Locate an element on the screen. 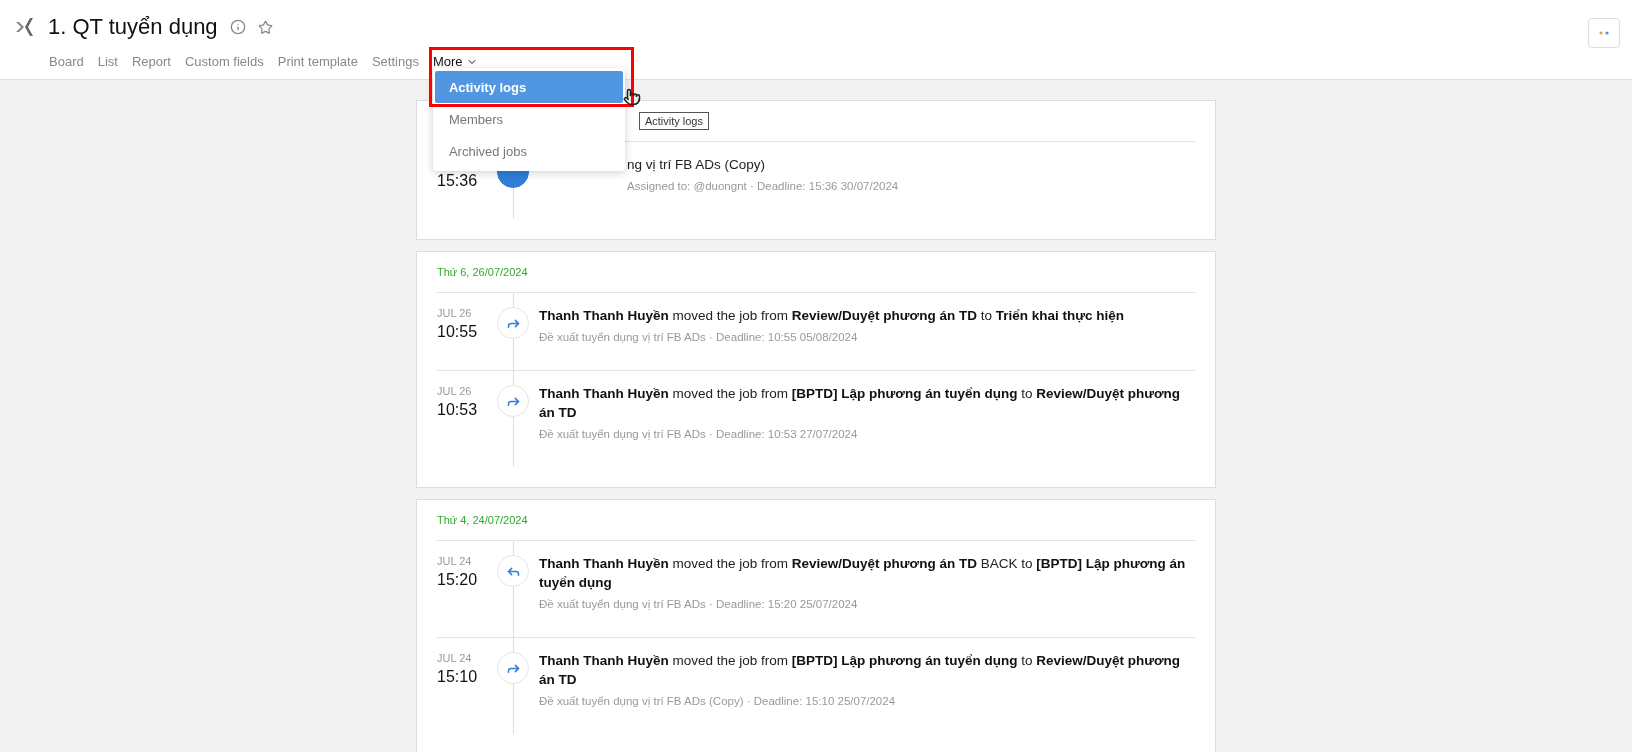  activity-text: Thanh Thanh Huyền moved the job from Review/Duyệt phương án TD to Triển khai thực hiện is located at coordinates (832, 316).